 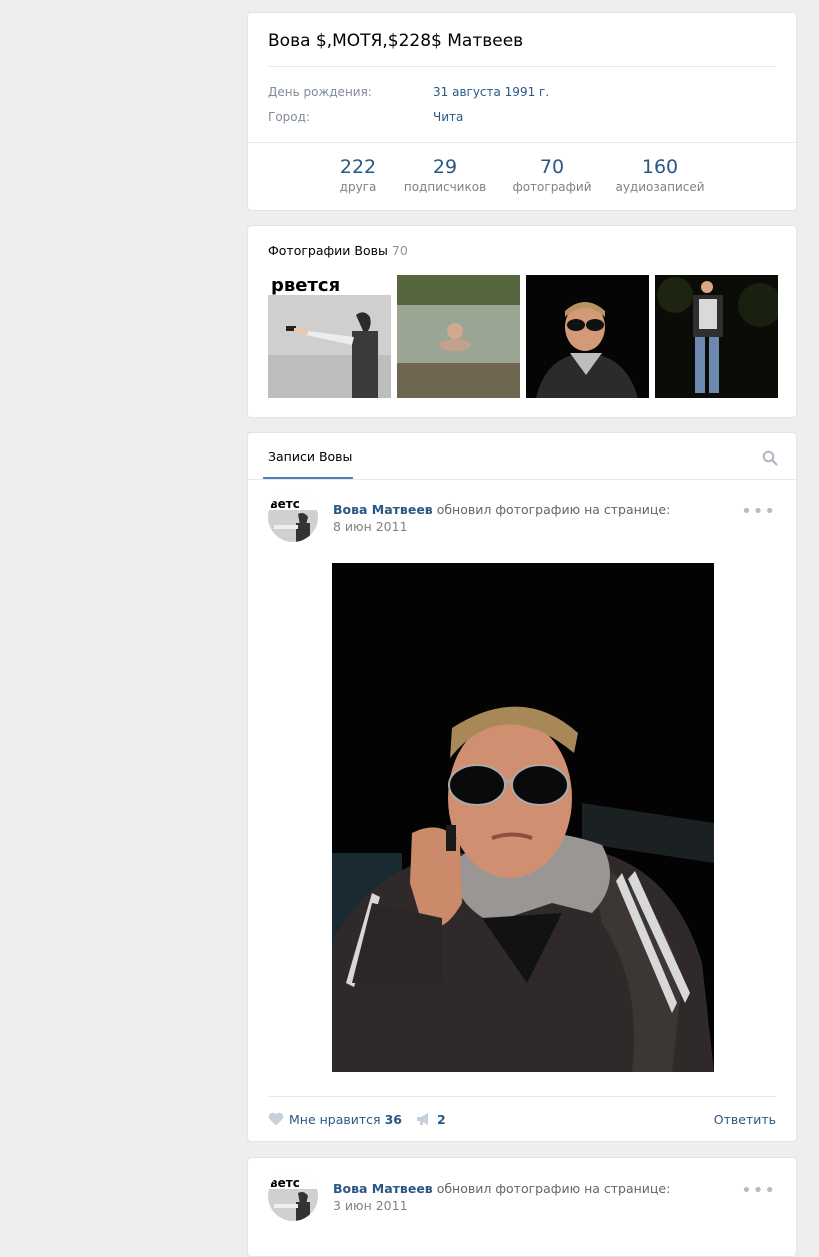 What do you see at coordinates (445, 167) in the screenshot?
I see `counter-number: 29` at bounding box center [445, 167].